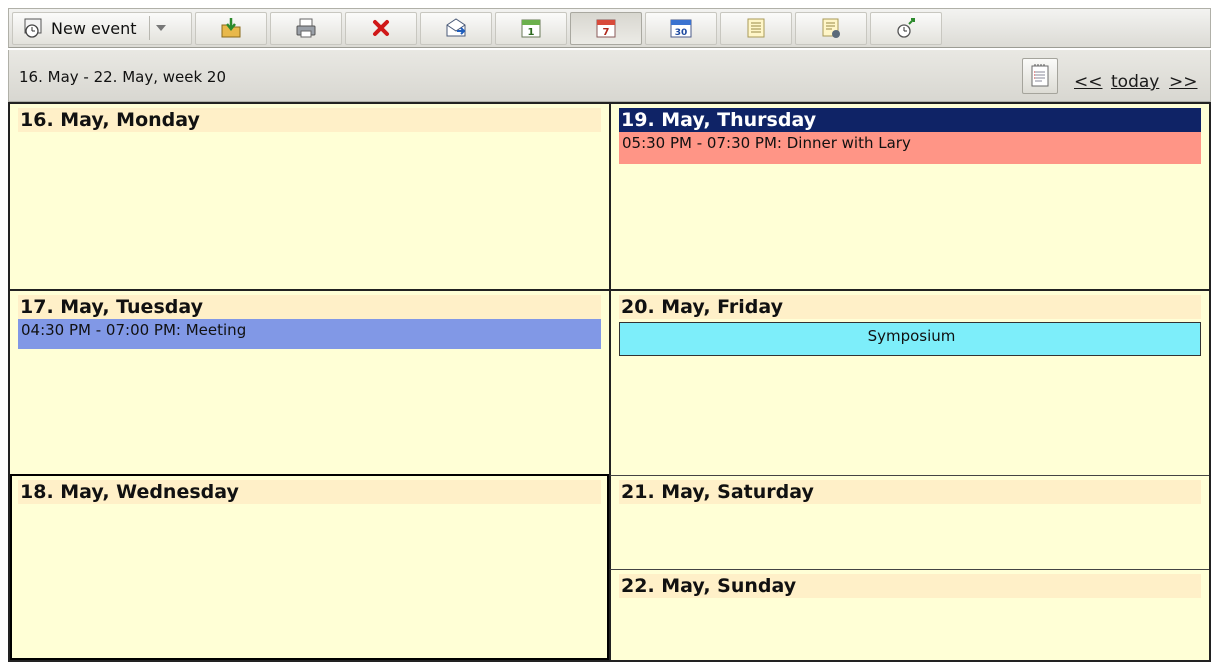 Image resolution: width=1212 pixels, height=663 pixels. I want to click on week-view-button: 7, so click(606, 28).